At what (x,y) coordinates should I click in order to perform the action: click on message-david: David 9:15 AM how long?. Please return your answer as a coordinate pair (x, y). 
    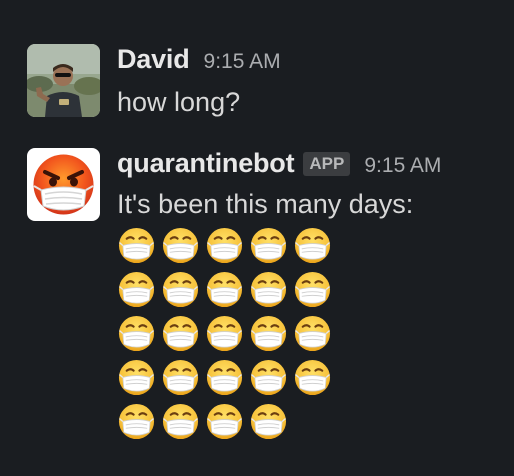
    Looking at the image, I should click on (270, 81).